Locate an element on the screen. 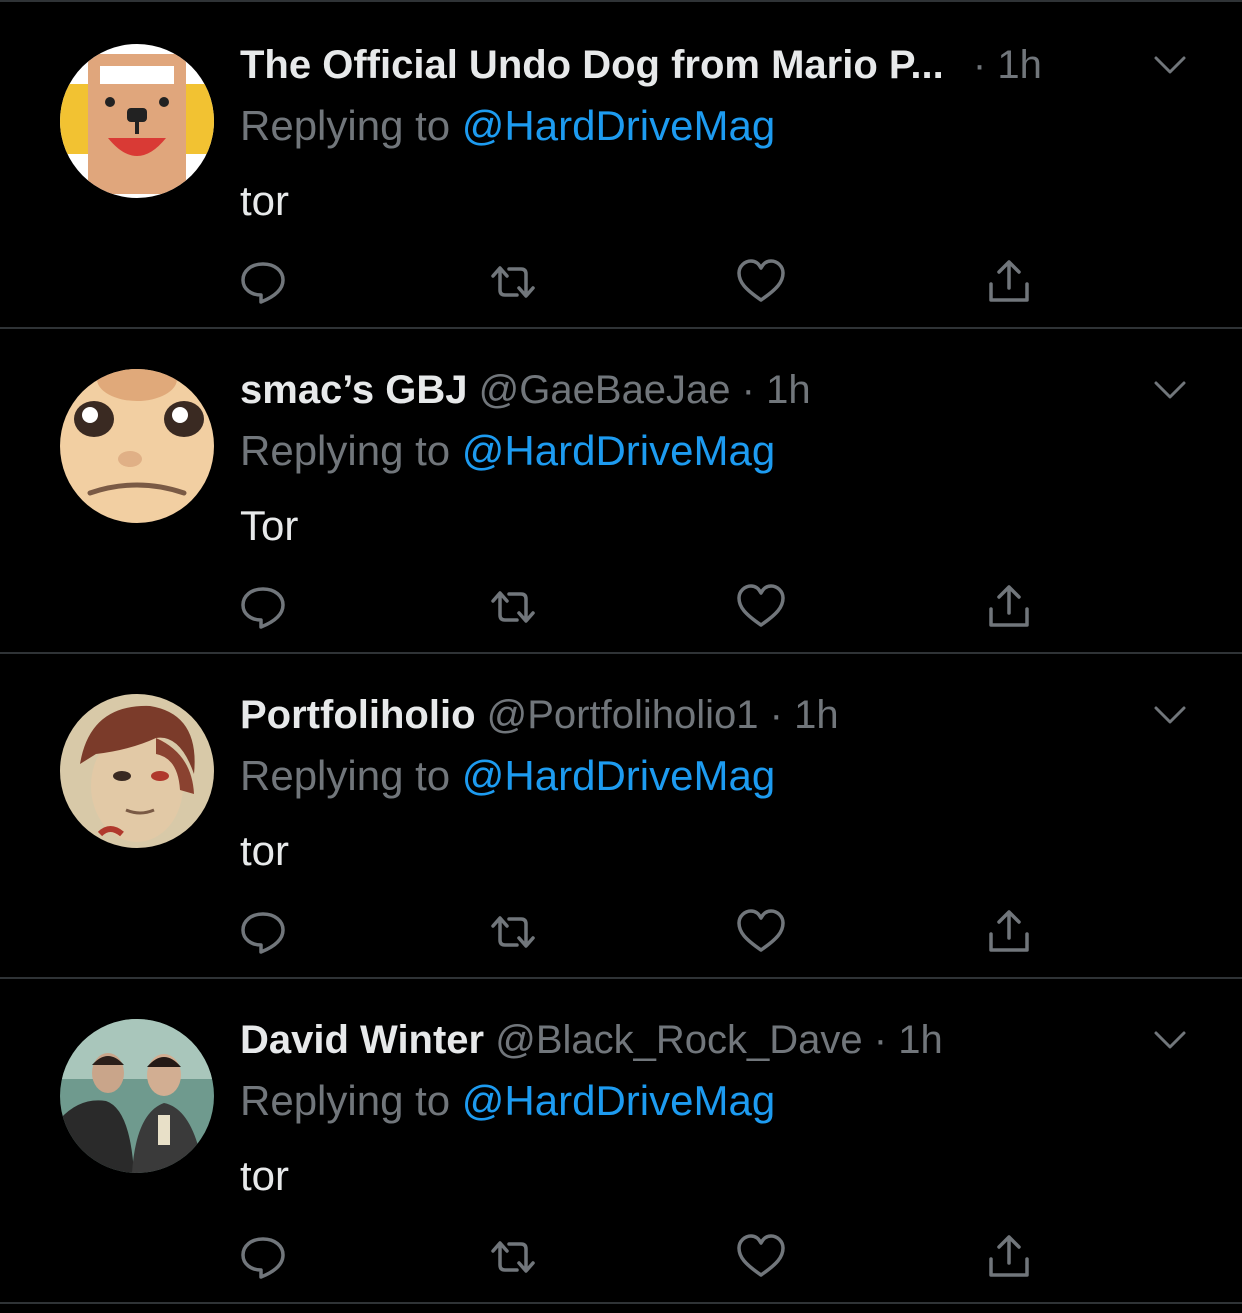 Image resolution: width=1242 pixels, height=1313 pixels. portrait-avatar is located at coordinates (137, 771).